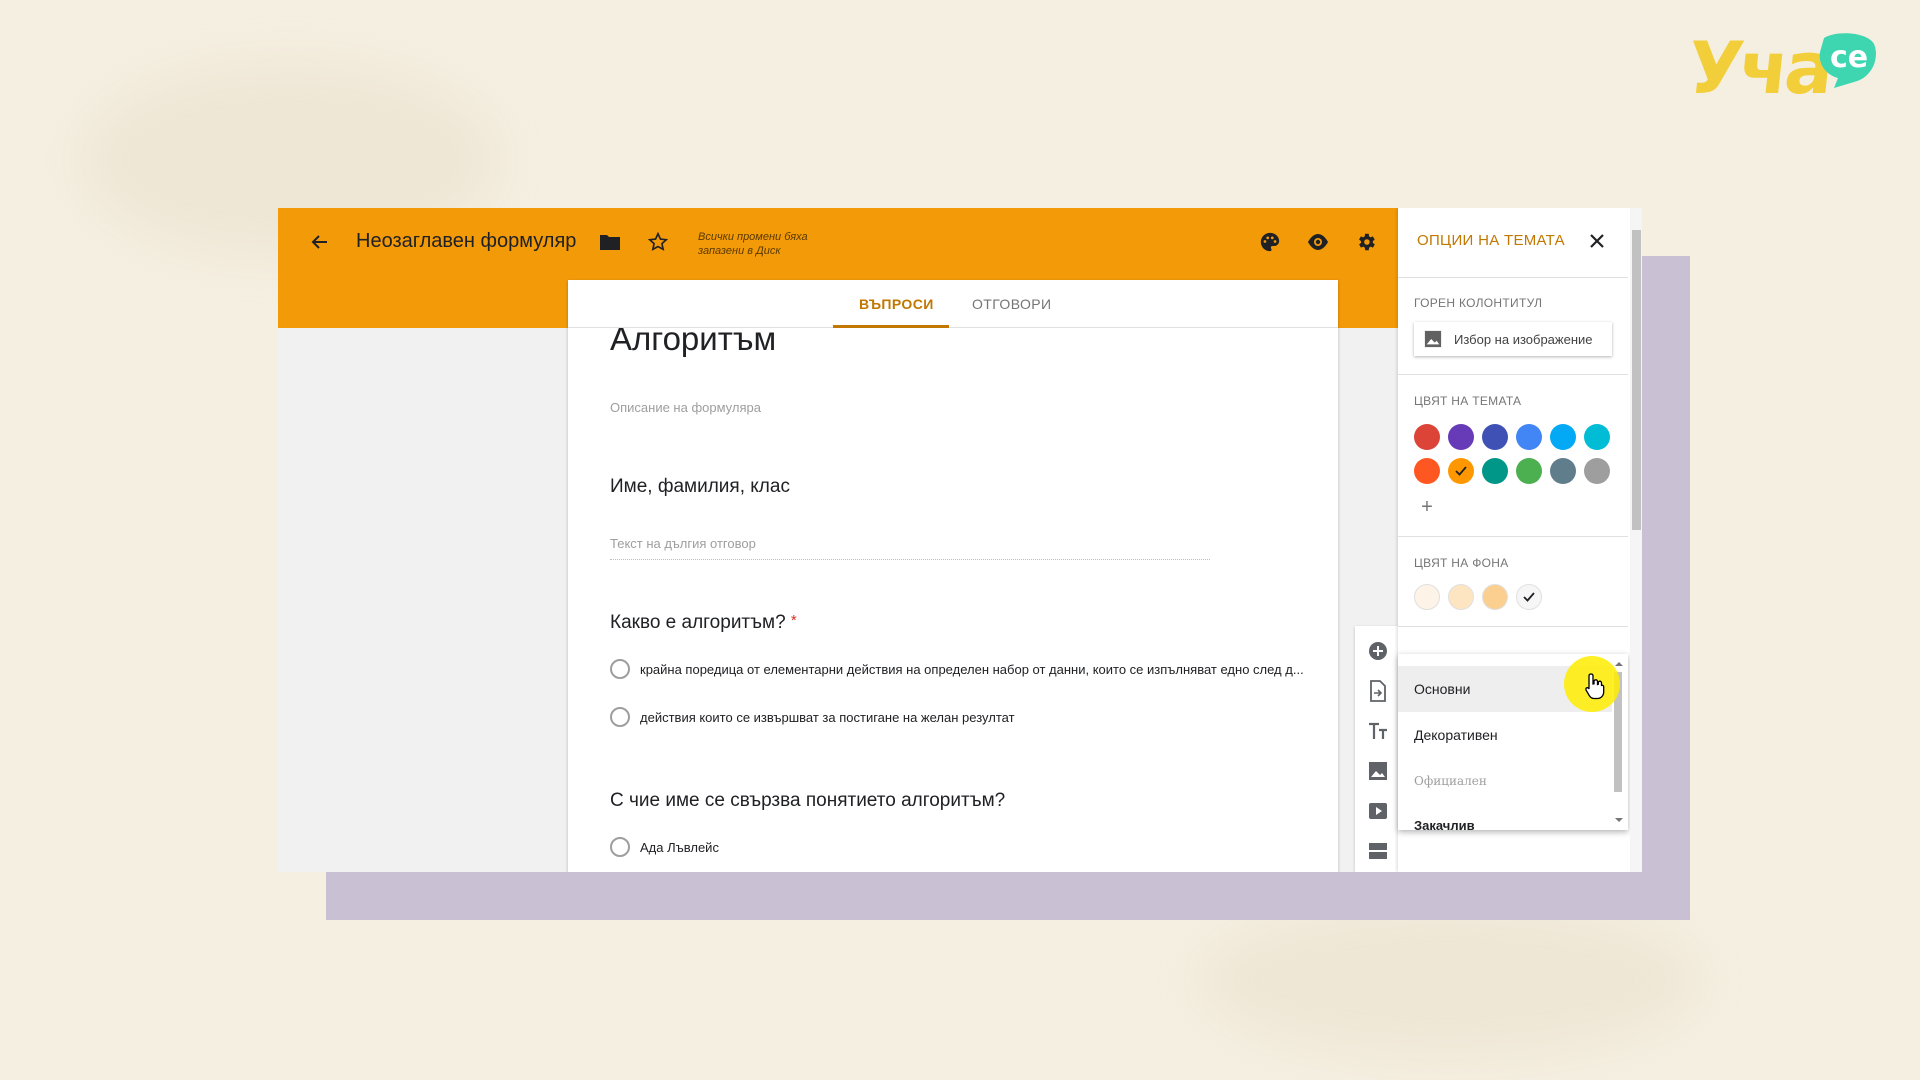  I want to click on panel-scroll-thumb, so click(1636, 380).